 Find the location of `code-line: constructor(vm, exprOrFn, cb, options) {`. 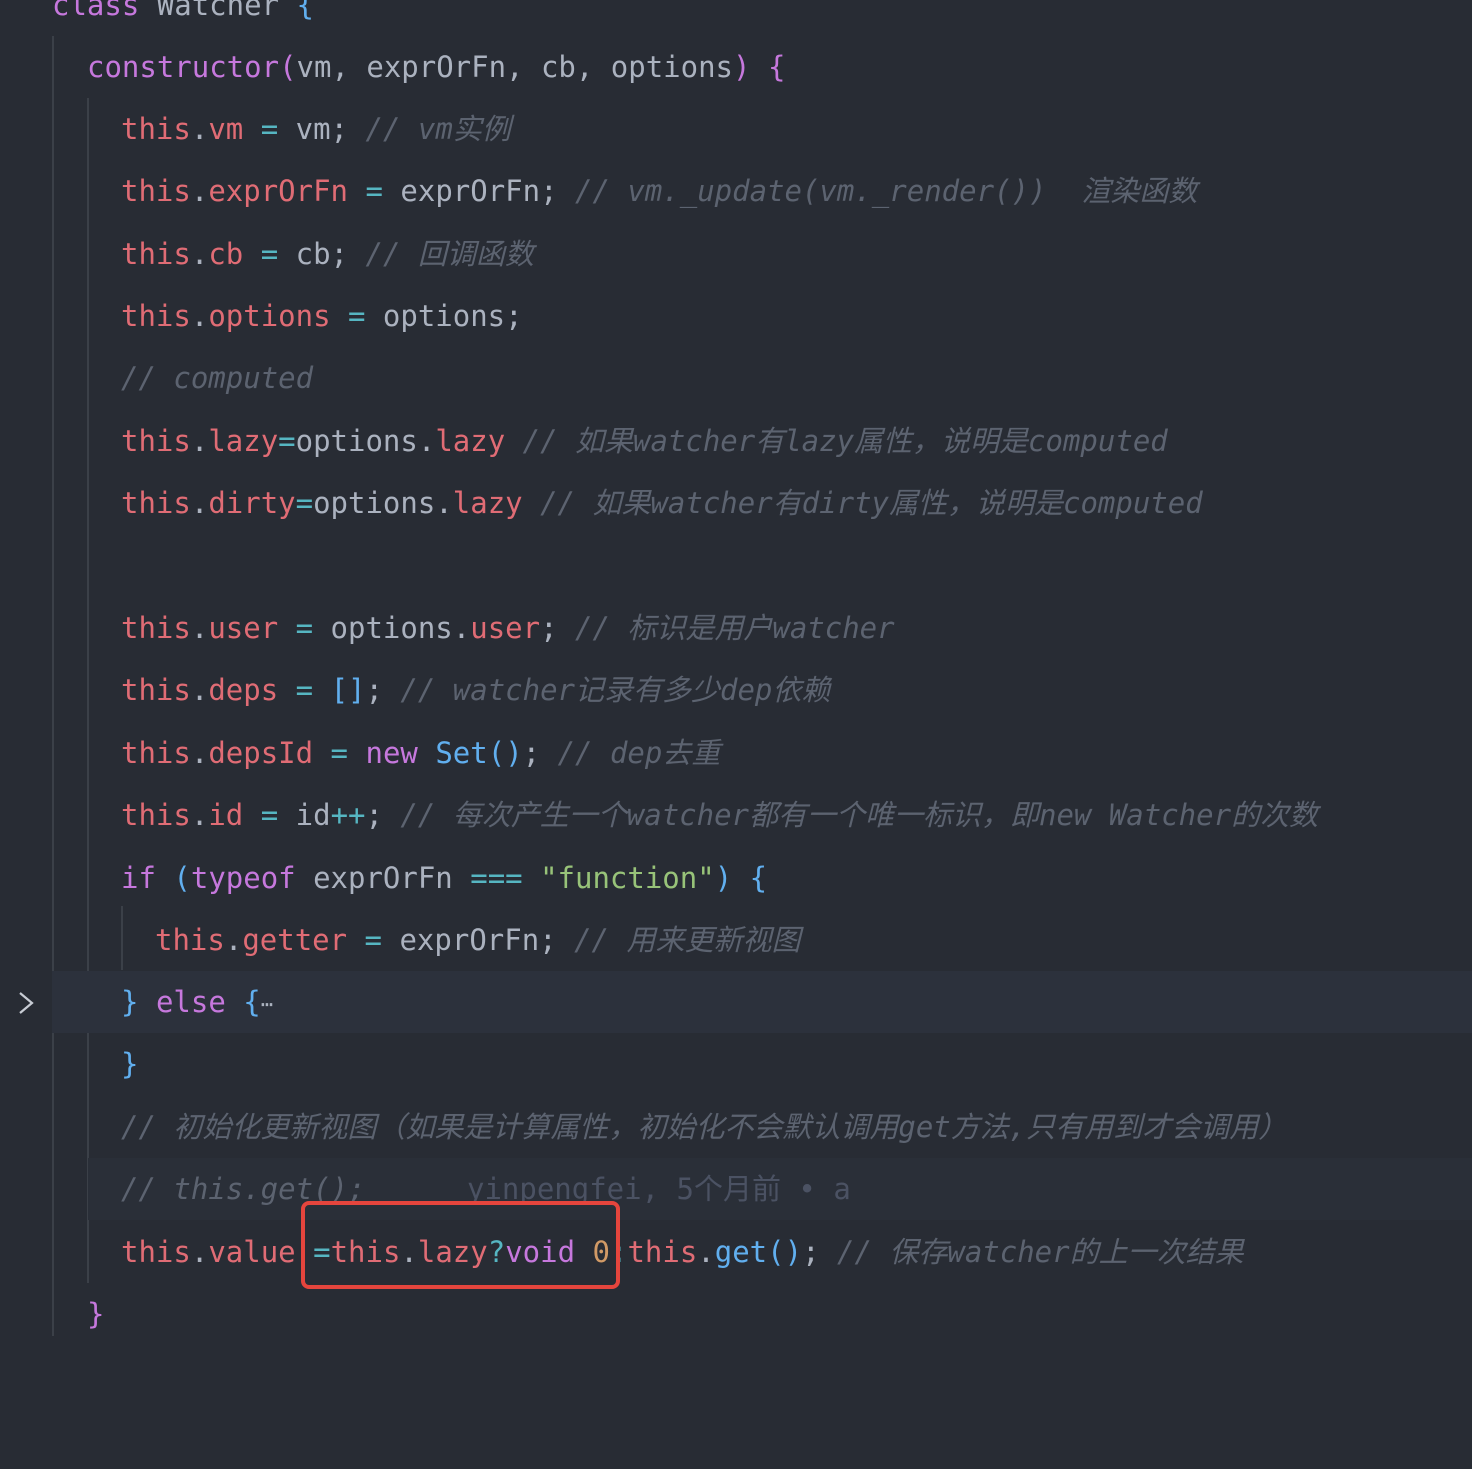

code-line: constructor(vm, exprOrFn, cb, options) { is located at coordinates (736, 67).